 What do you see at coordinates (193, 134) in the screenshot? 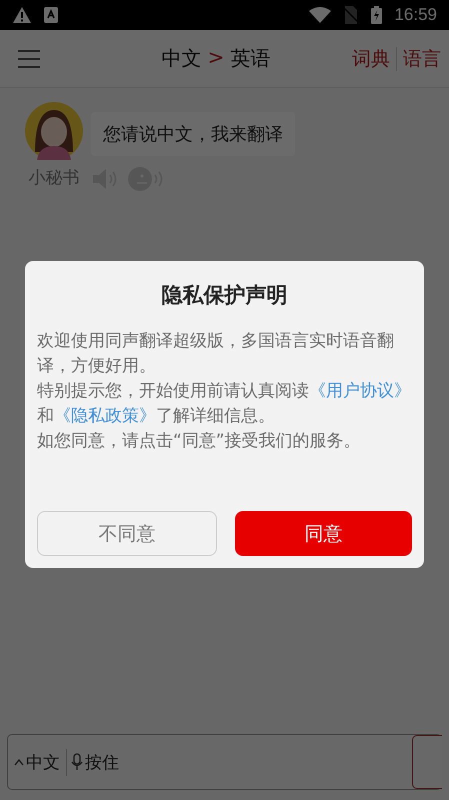
I see `message-bubble: 您请说中文，我来翻译` at bounding box center [193, 134].